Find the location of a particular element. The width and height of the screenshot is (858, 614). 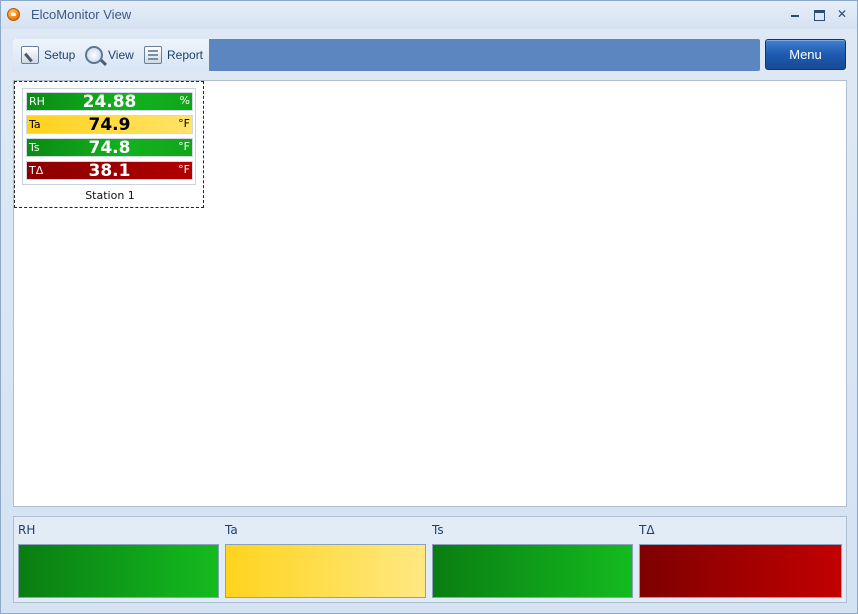

metric-value: 38.1 is located at coordinates (109, 171).